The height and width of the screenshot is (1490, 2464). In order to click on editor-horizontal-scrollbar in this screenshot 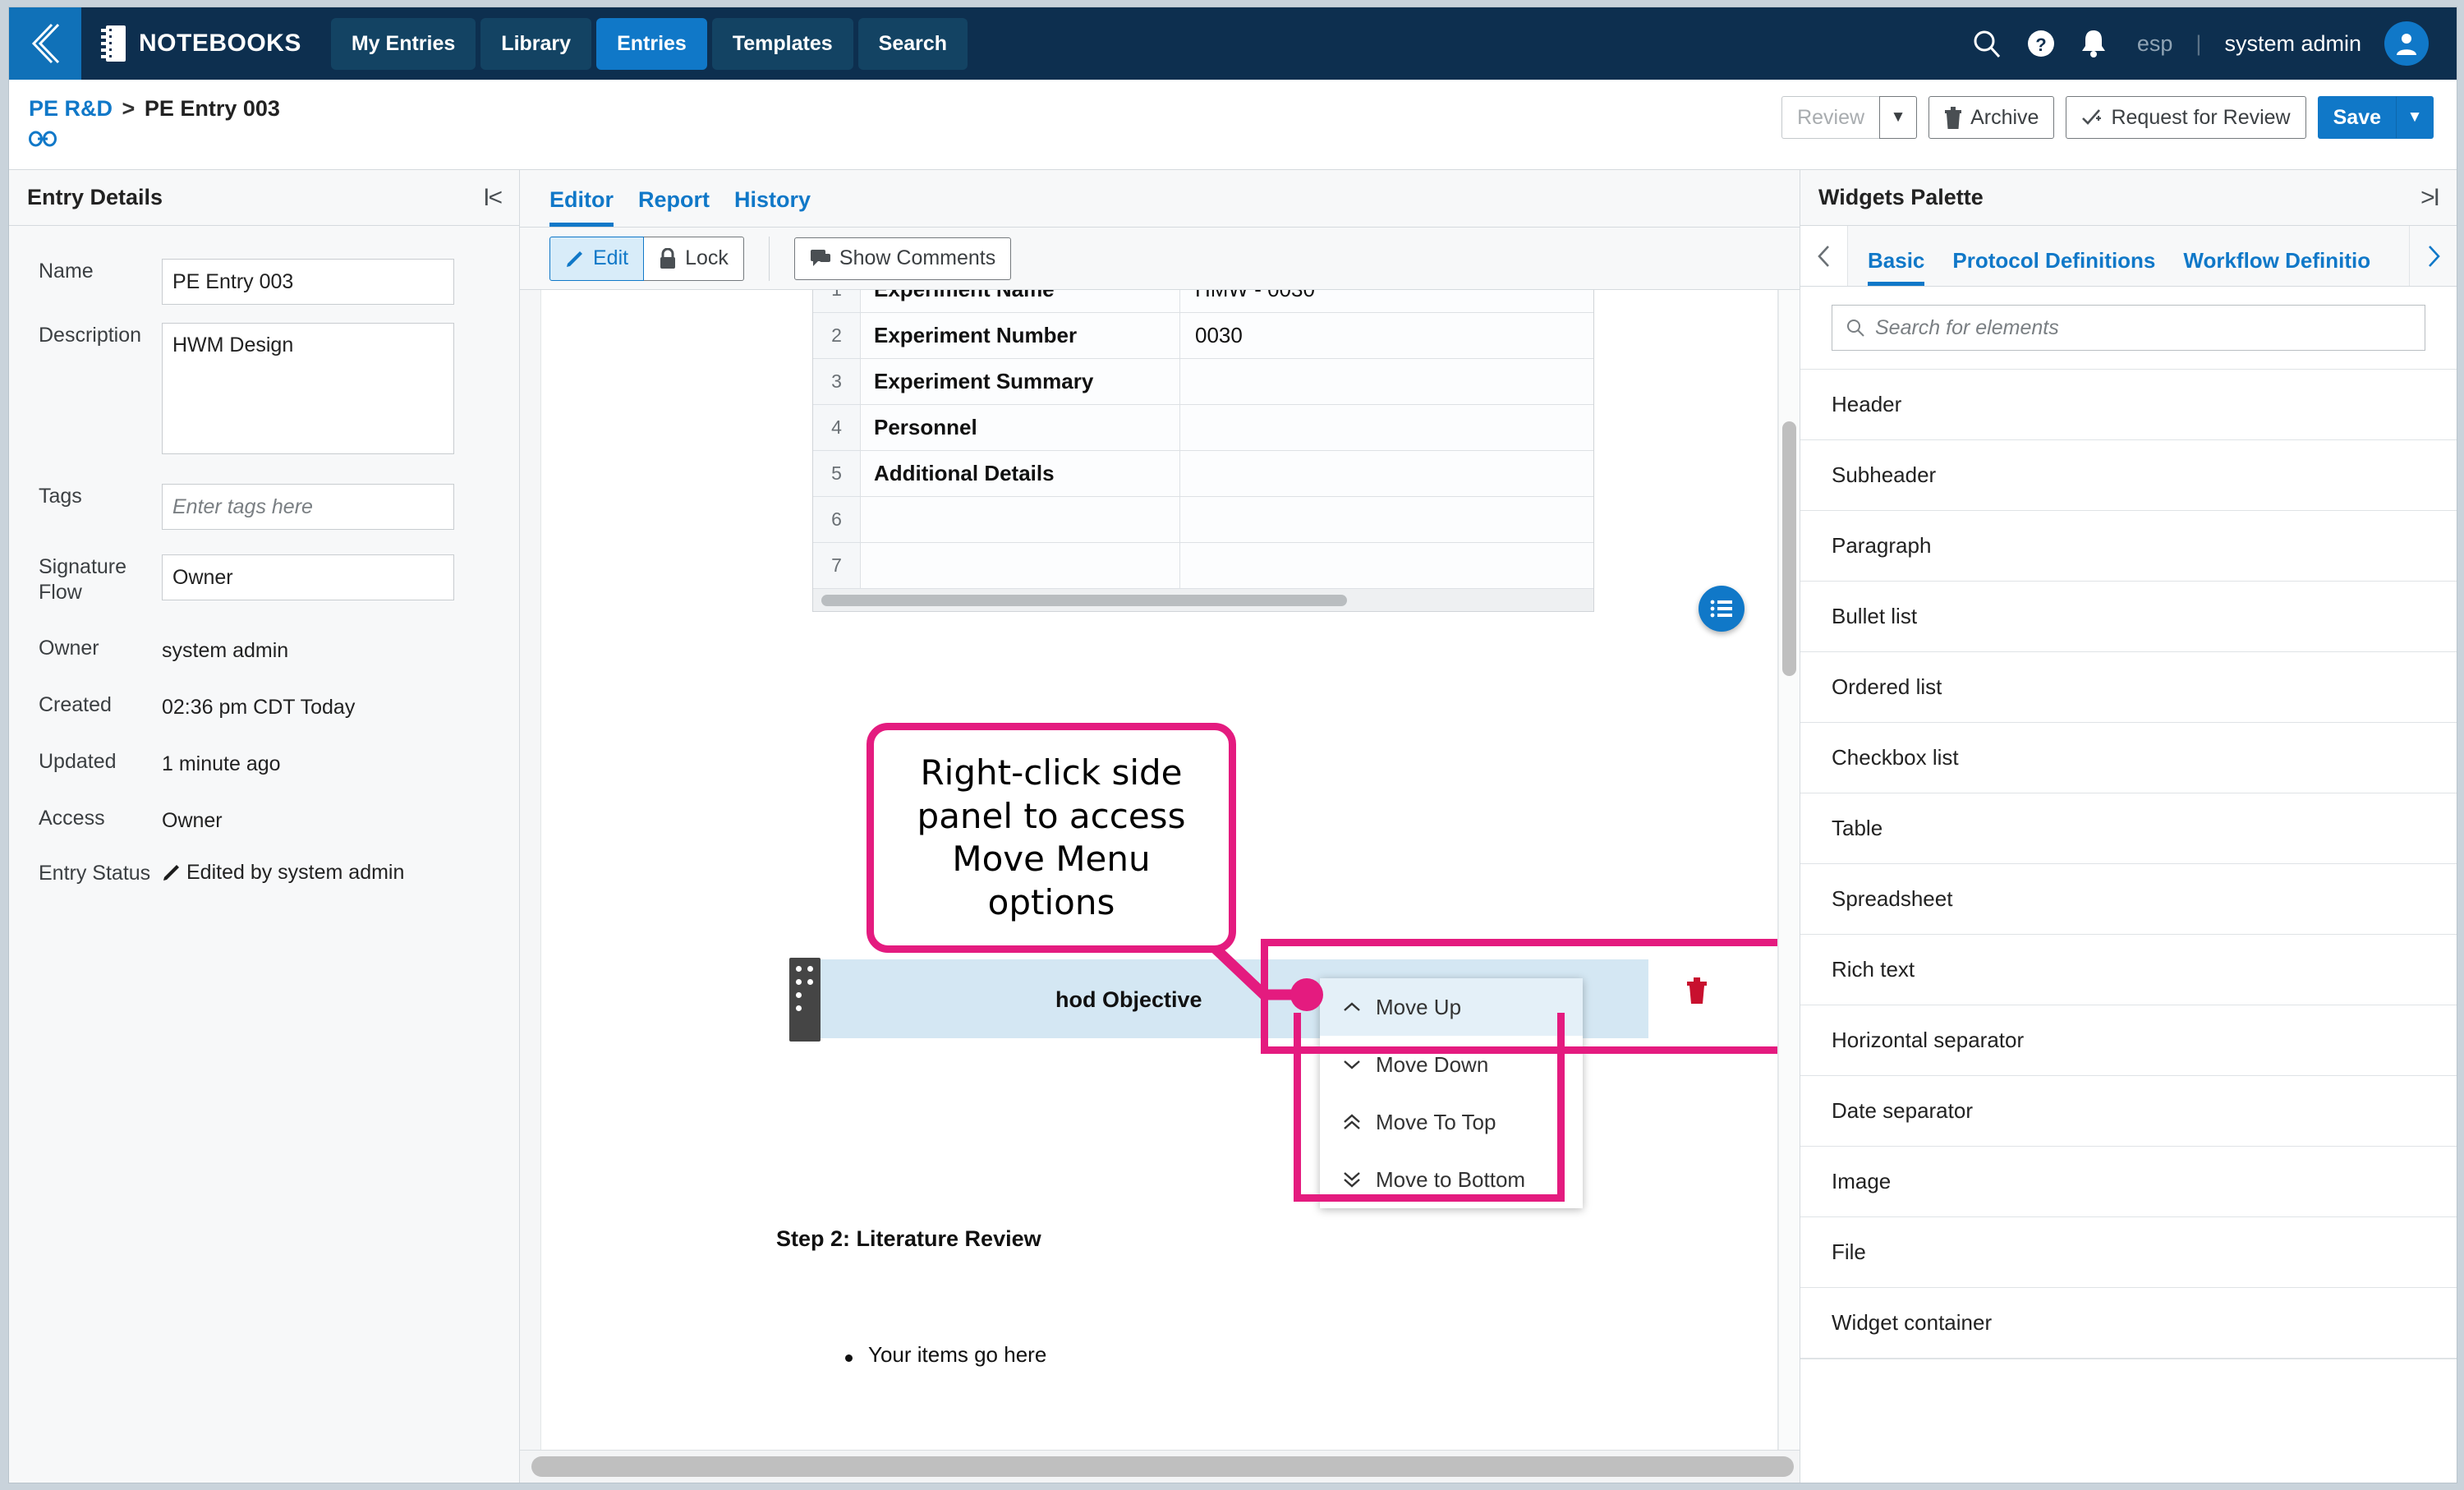, I will do `click(1160, 1466)`.